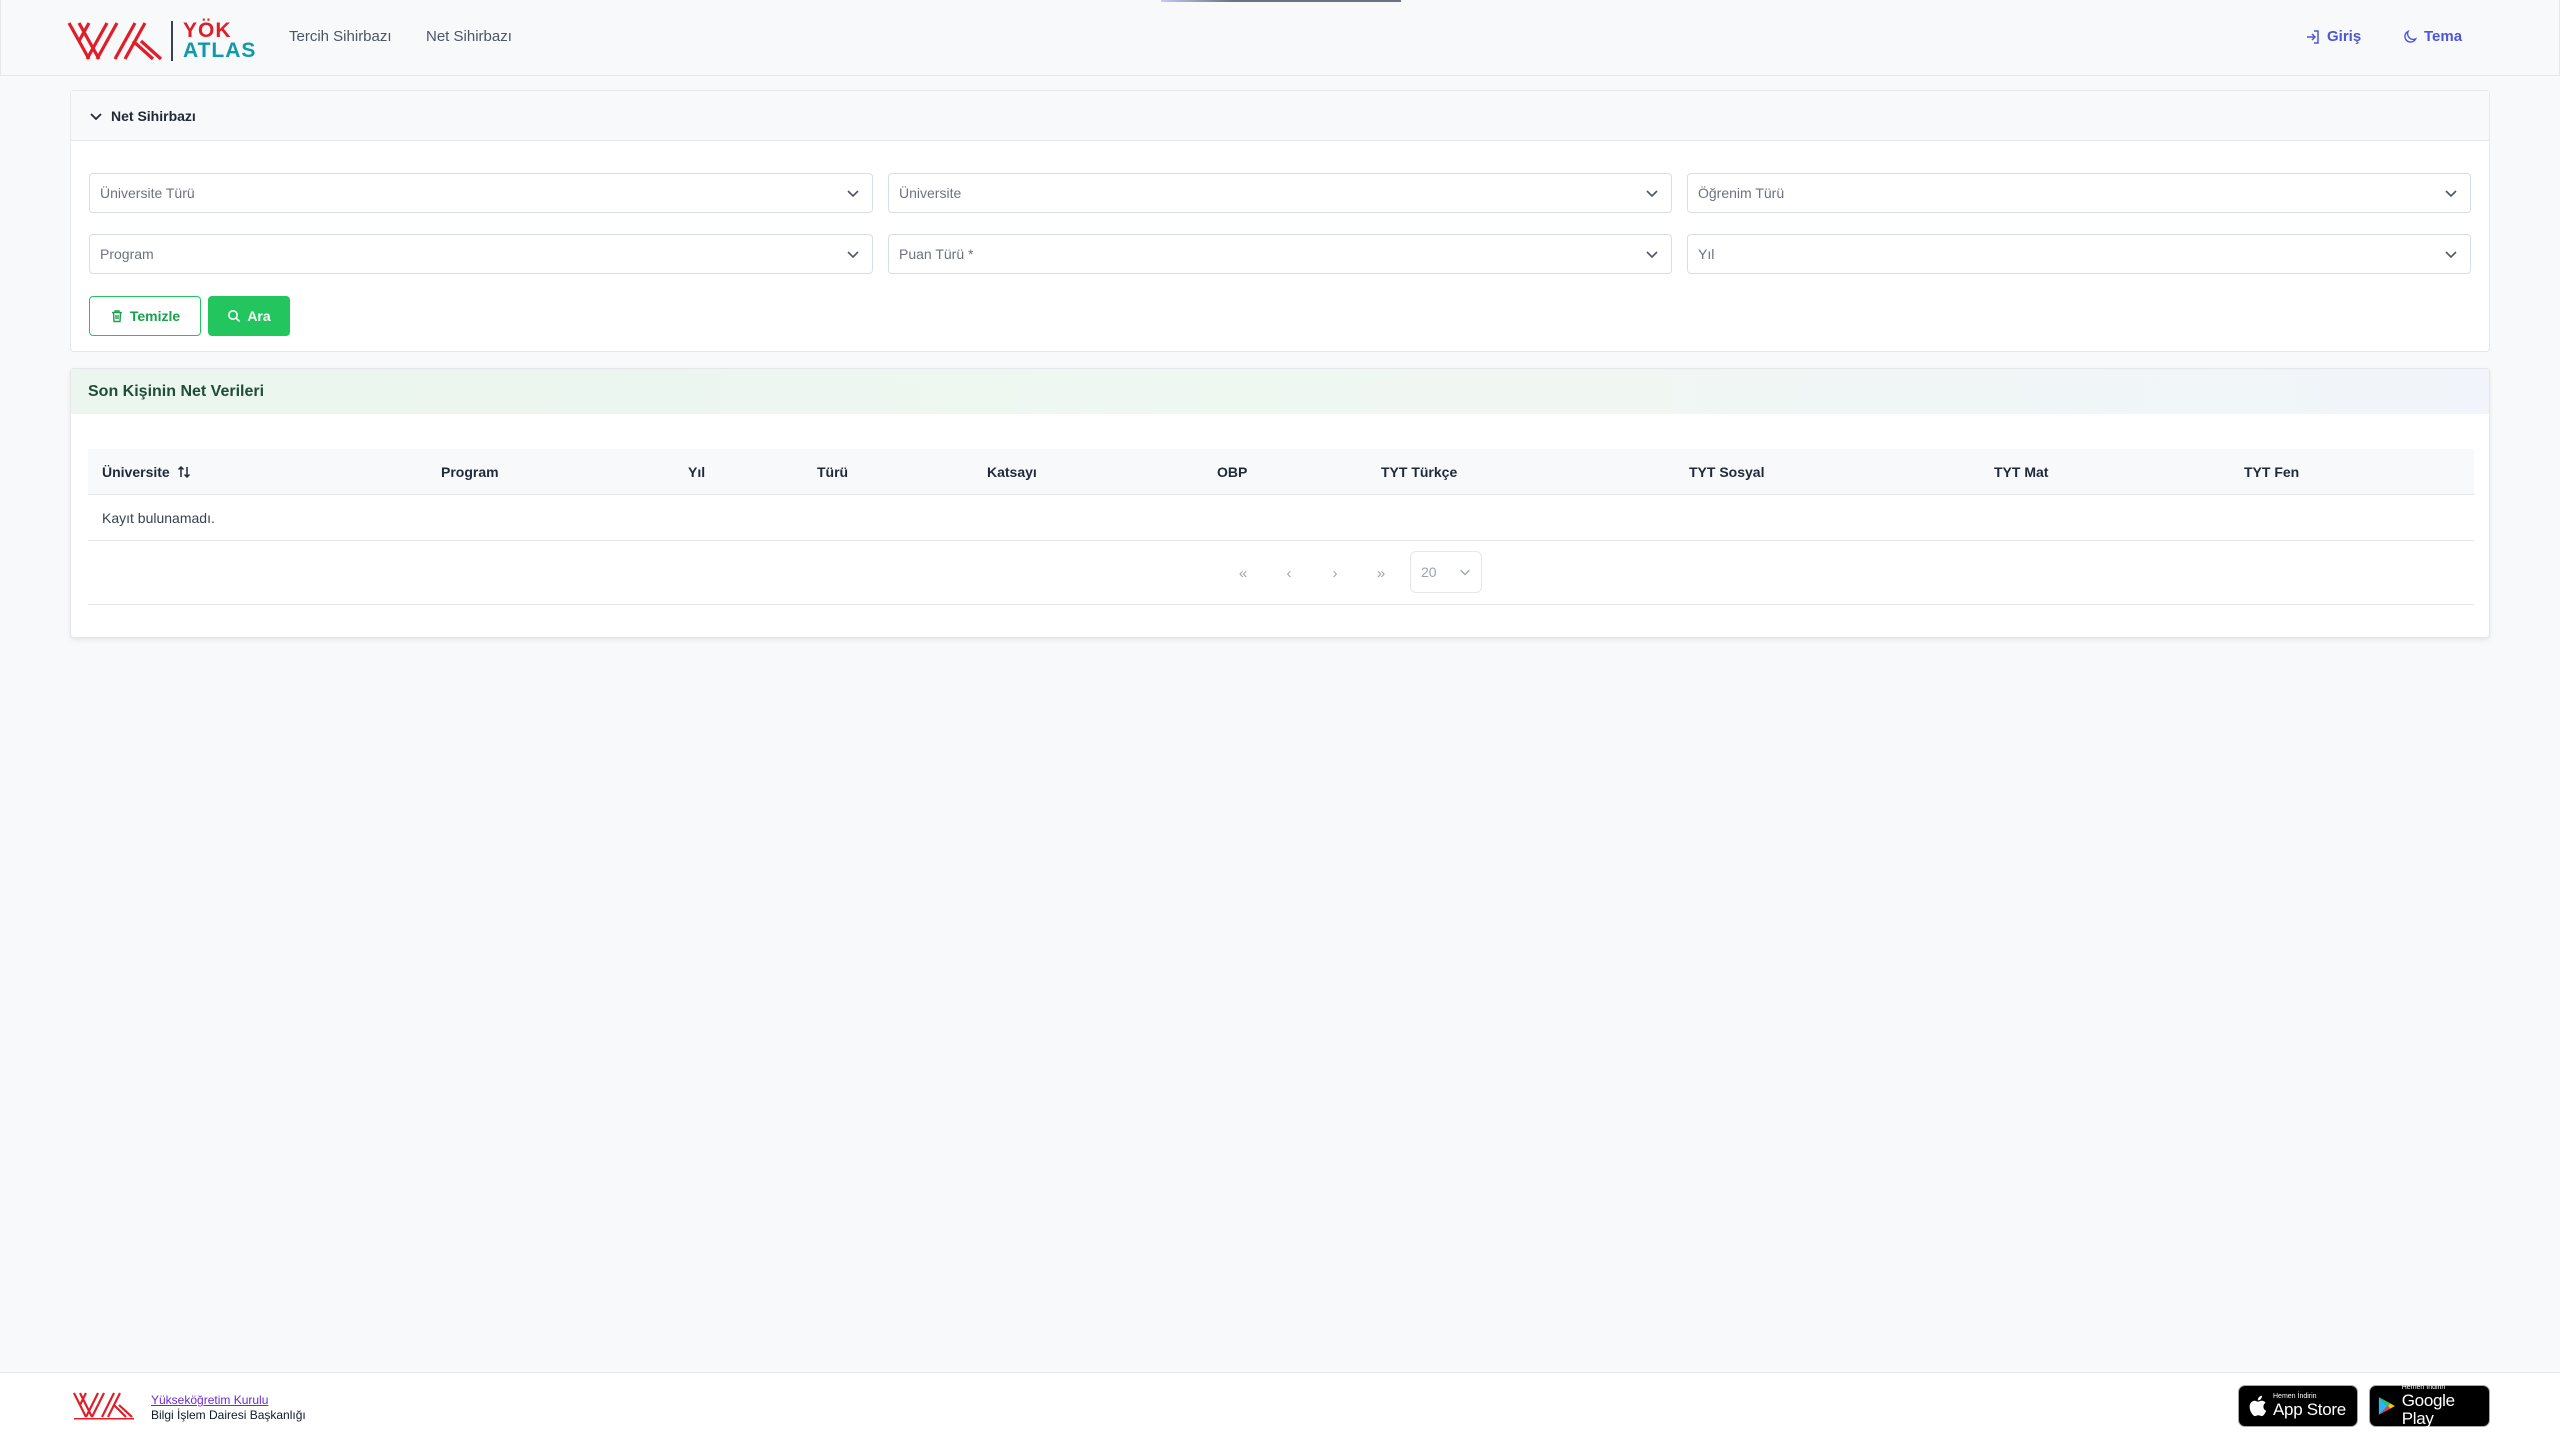 The image size is (2560, 1440). I want to click on app-store-badge: Hemen İndirin App Store, so click(2298, 1406).